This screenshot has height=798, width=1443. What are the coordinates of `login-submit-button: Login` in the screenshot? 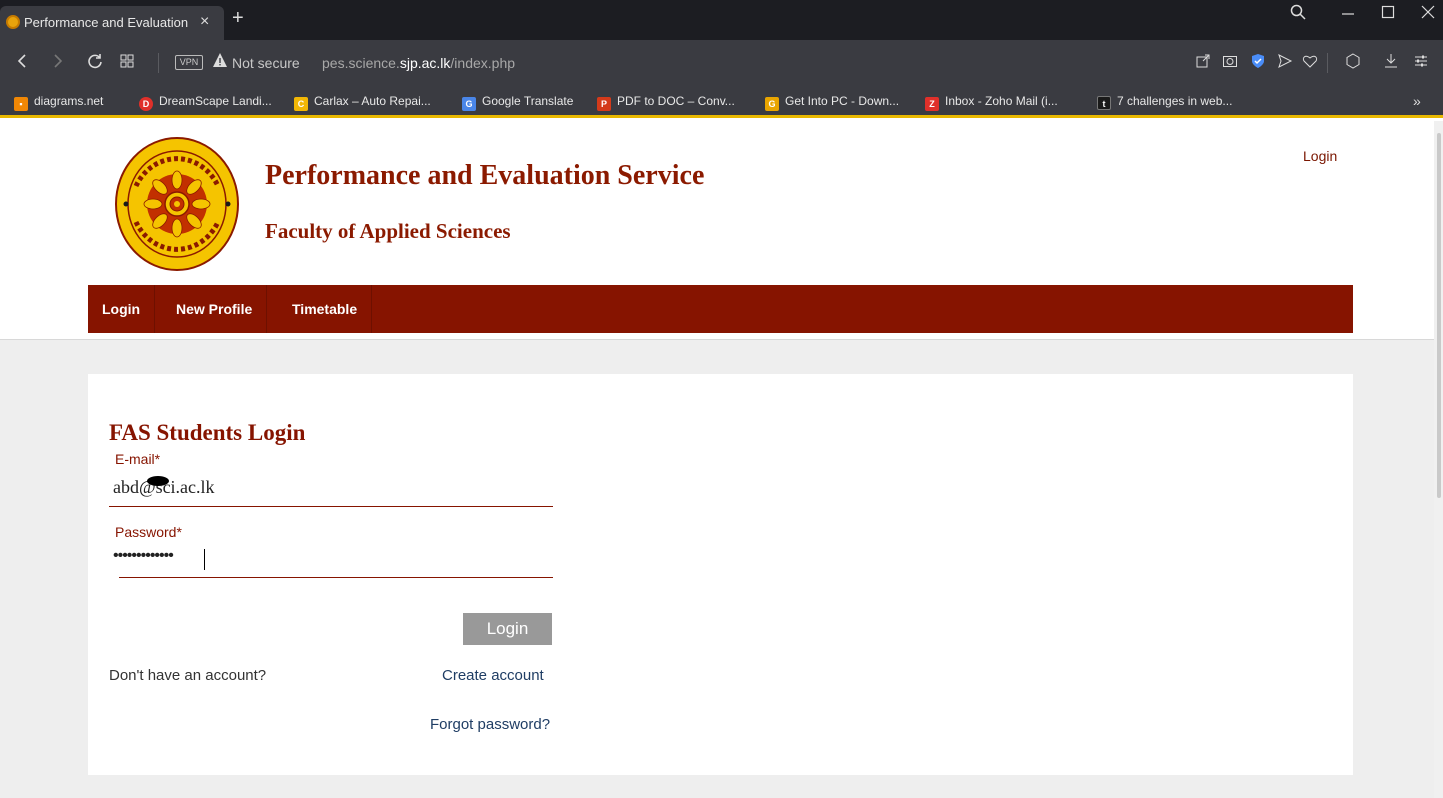 It's located at (507, 629).